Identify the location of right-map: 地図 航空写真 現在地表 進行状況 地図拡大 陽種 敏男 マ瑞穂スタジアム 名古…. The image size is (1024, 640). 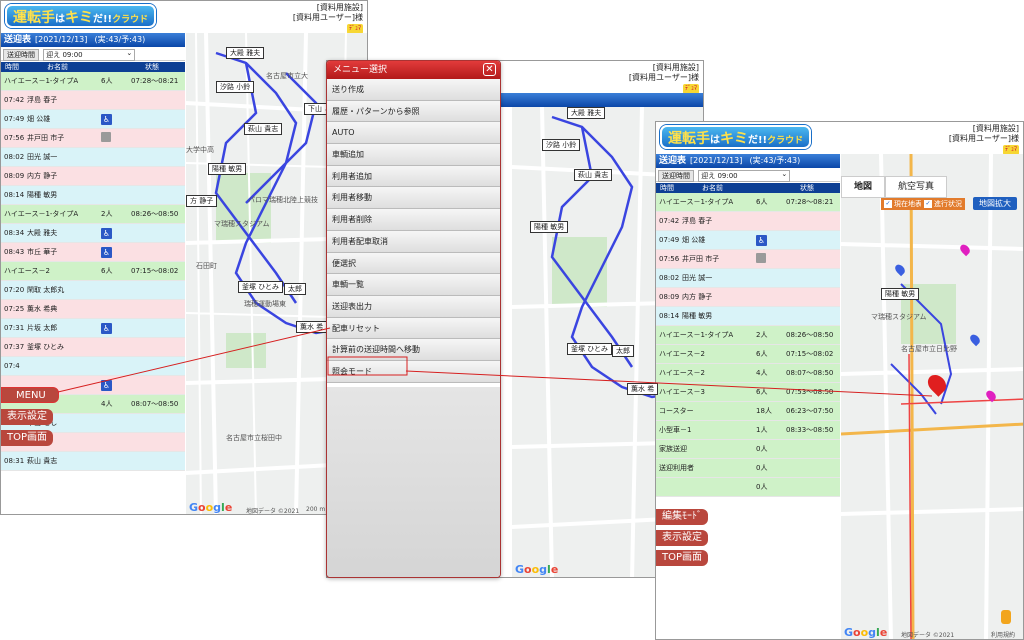
(932, 396).